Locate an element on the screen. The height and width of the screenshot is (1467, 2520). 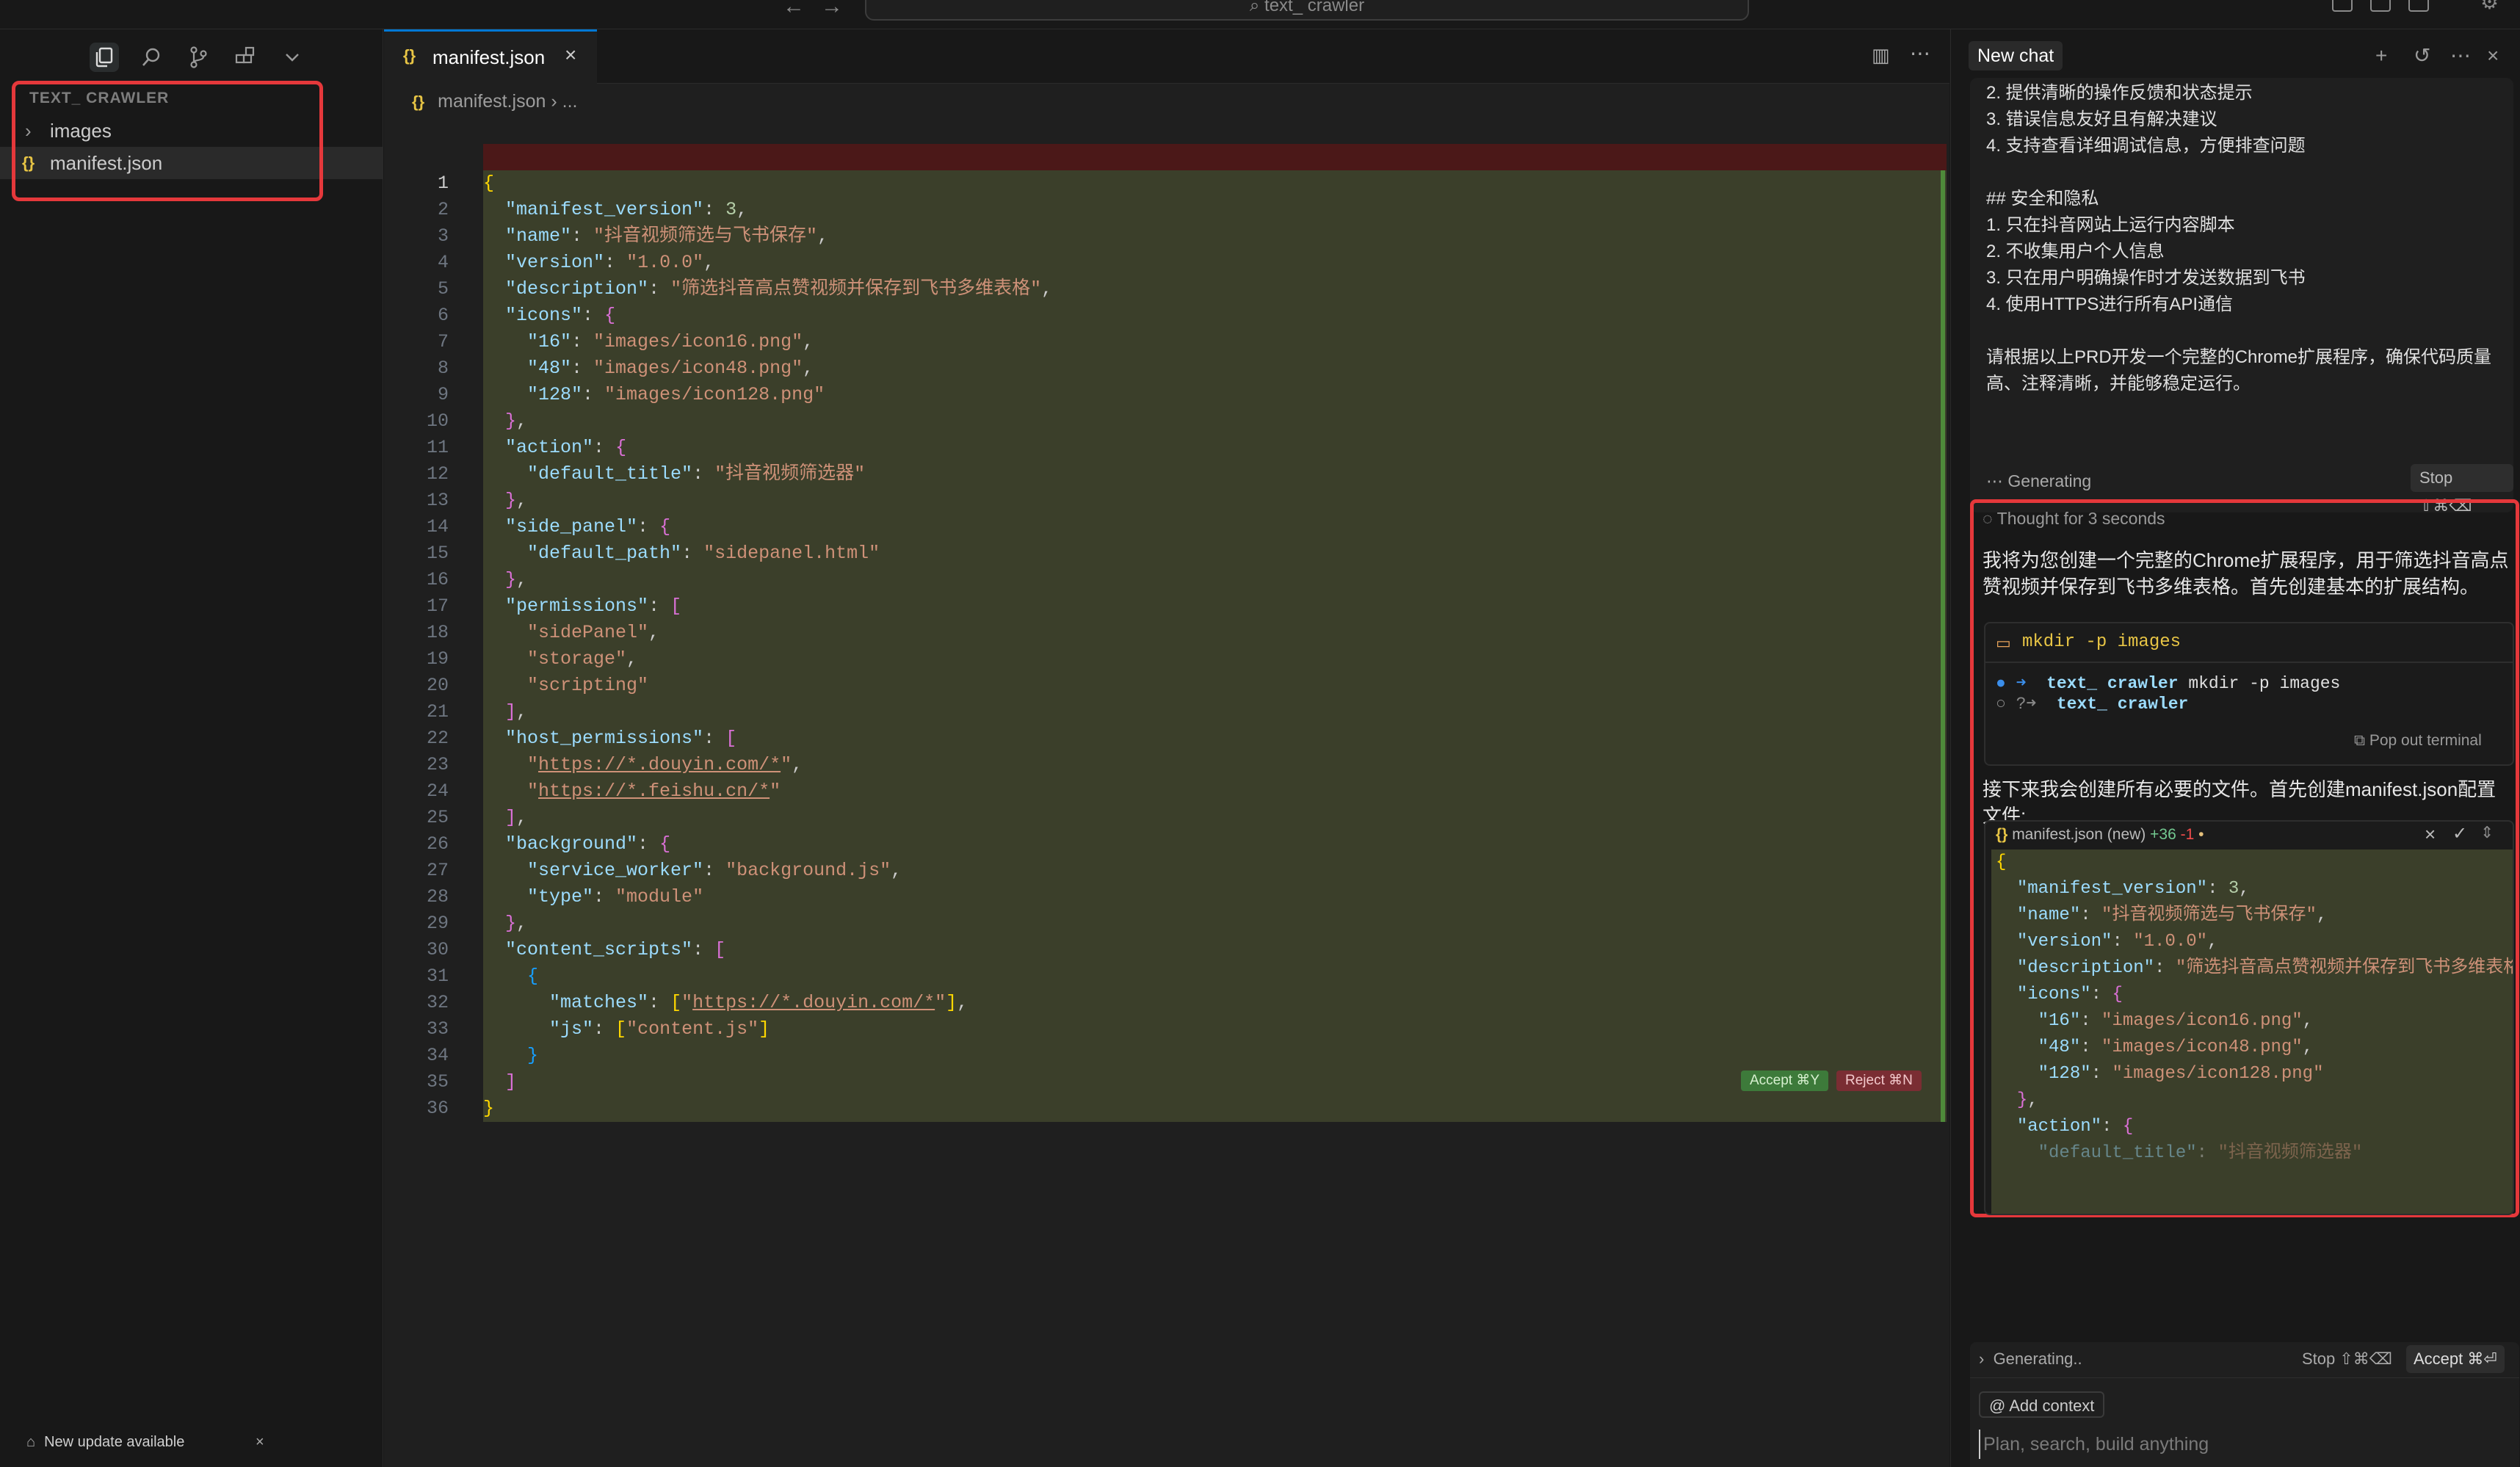
code-line: 4 "version": "1.0.0", is located at coordinates (576, 262).